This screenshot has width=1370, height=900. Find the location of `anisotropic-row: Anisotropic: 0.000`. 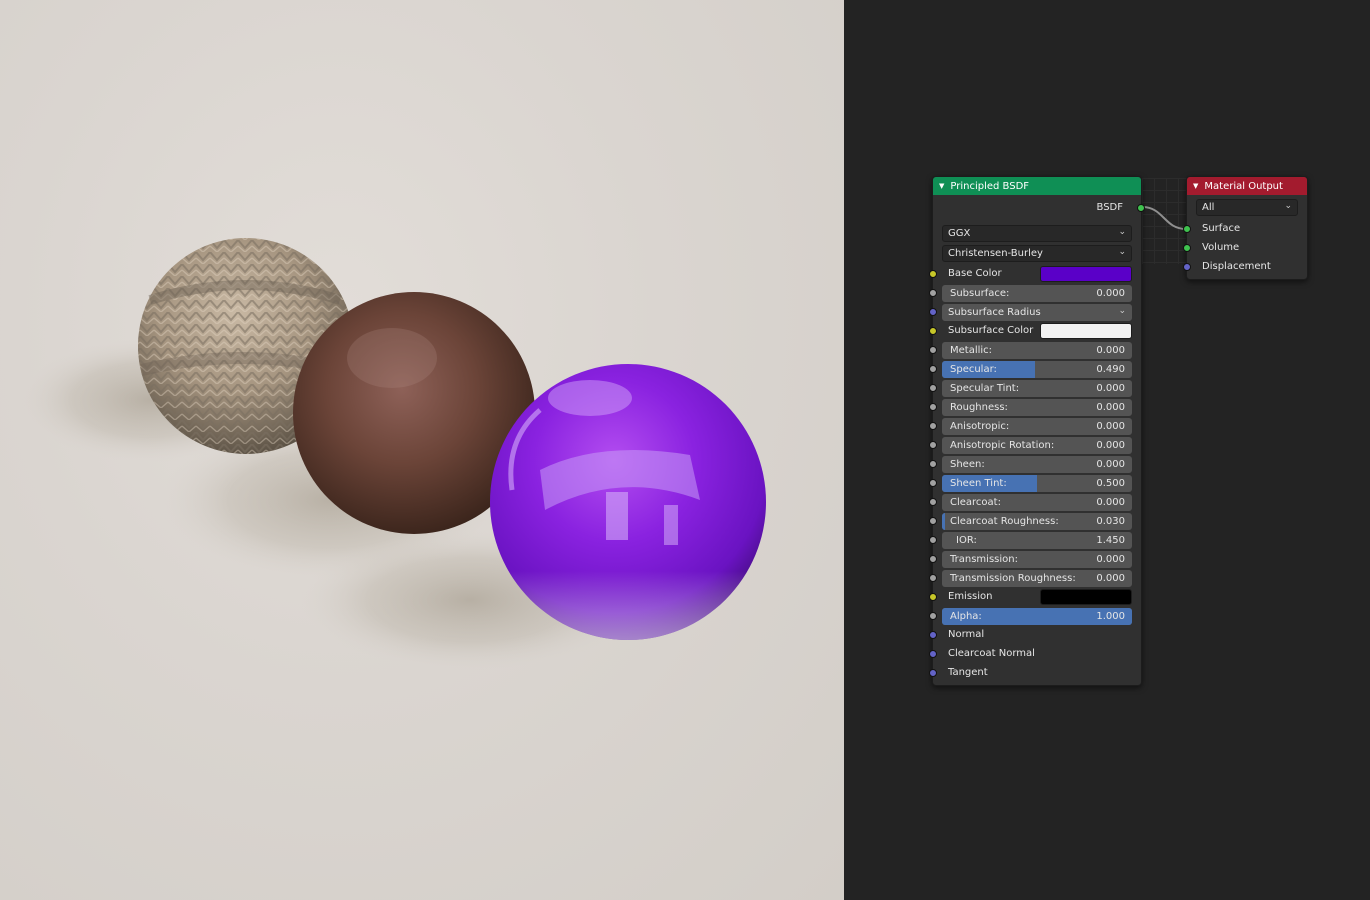

anisotropic-row: Anisotropic: 0.000 is located at coordinates (1035, 426).